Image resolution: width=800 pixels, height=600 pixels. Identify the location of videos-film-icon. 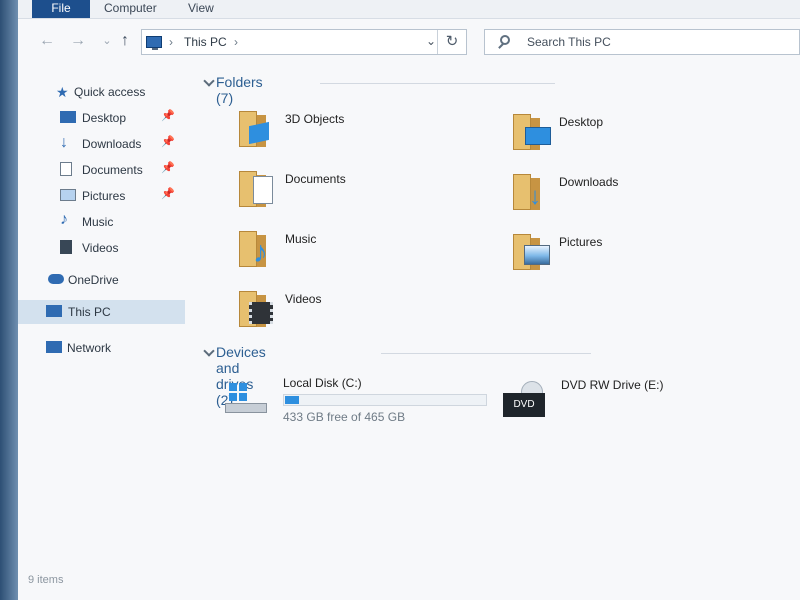
(66, 247).